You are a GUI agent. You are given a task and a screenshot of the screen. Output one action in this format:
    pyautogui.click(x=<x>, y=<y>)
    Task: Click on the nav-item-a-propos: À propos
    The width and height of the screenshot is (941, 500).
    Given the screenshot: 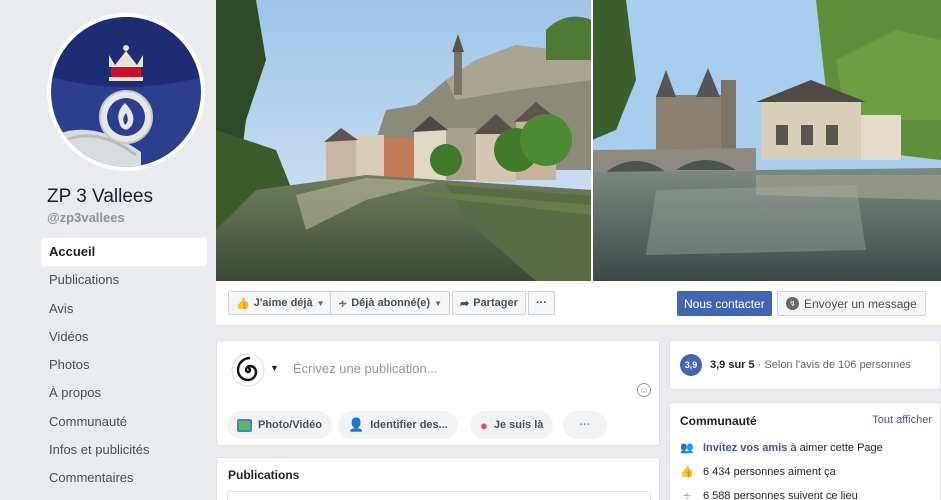 What is the action you would take?
    pyautogui.click(x=124, y=393)
    